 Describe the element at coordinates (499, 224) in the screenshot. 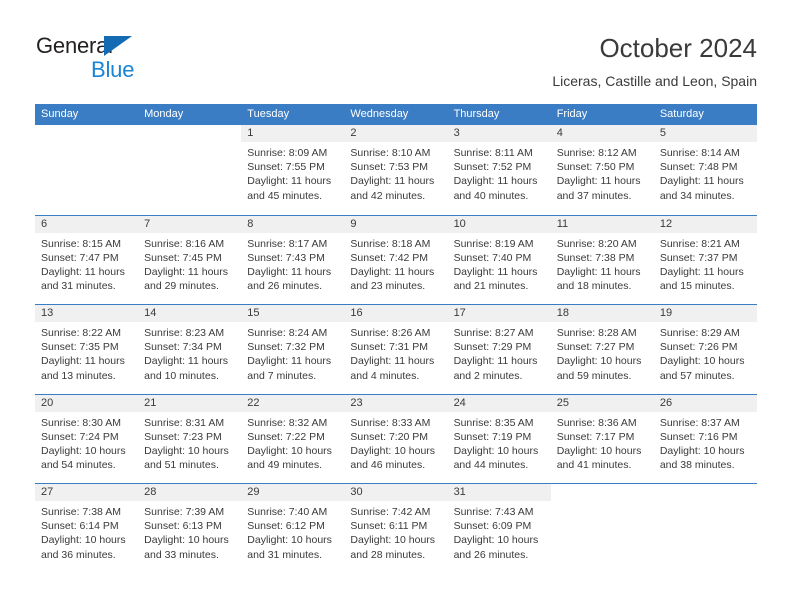

I see `day-number-band: 10` at that location.